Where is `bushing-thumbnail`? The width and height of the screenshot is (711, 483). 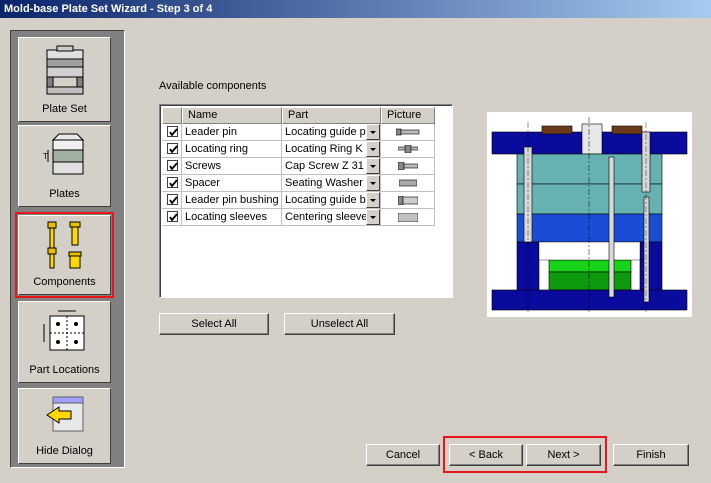 bushing-thumbnail is located at coordinates (407, 200).